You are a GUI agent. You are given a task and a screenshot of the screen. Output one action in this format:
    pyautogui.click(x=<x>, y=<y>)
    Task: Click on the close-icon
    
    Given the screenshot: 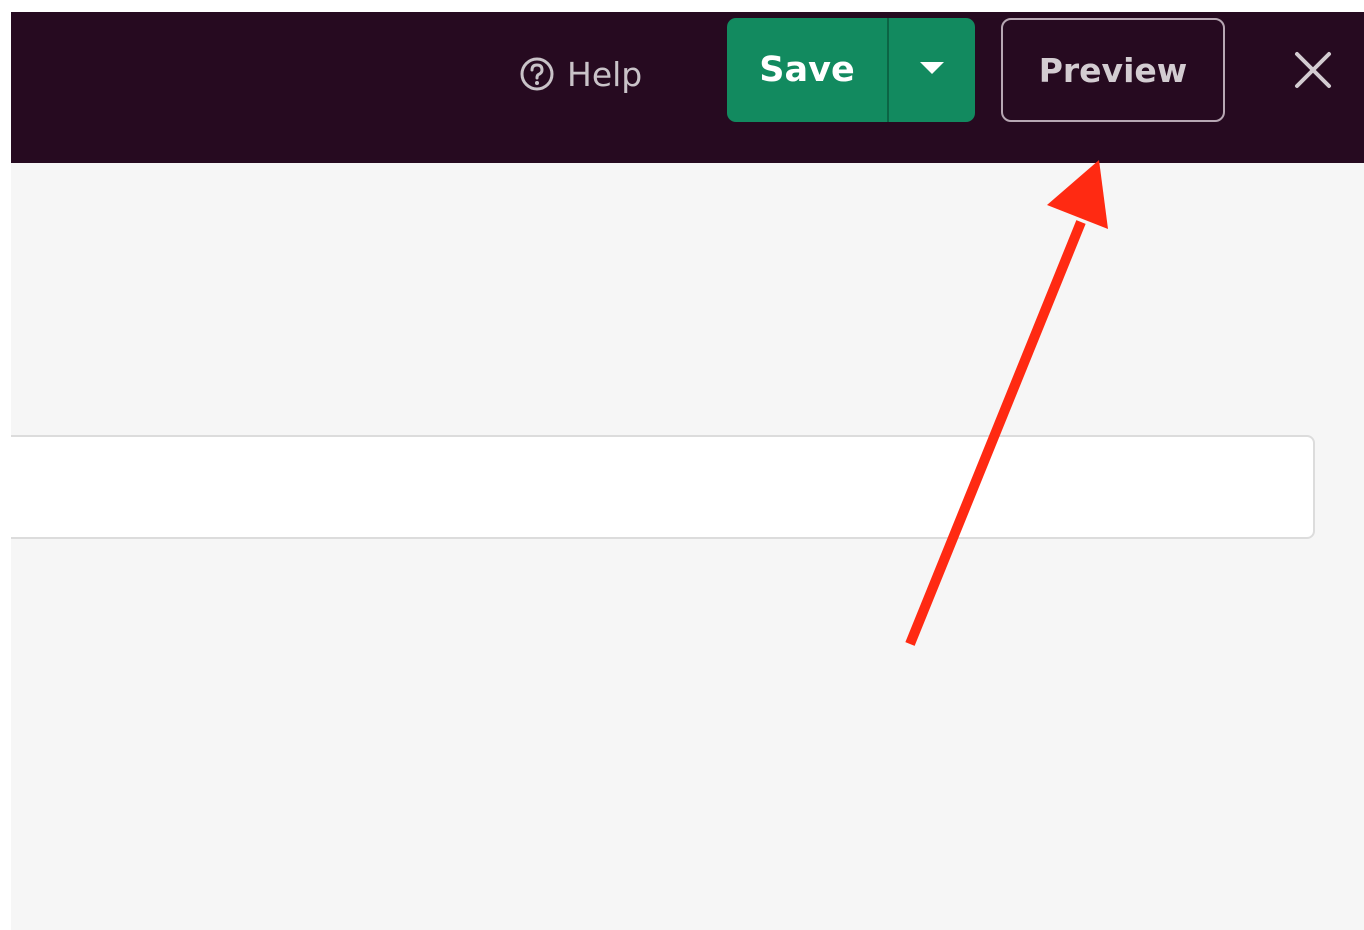 What is the action you would take?
    pyautogui.click(x=1313, y=74)
    